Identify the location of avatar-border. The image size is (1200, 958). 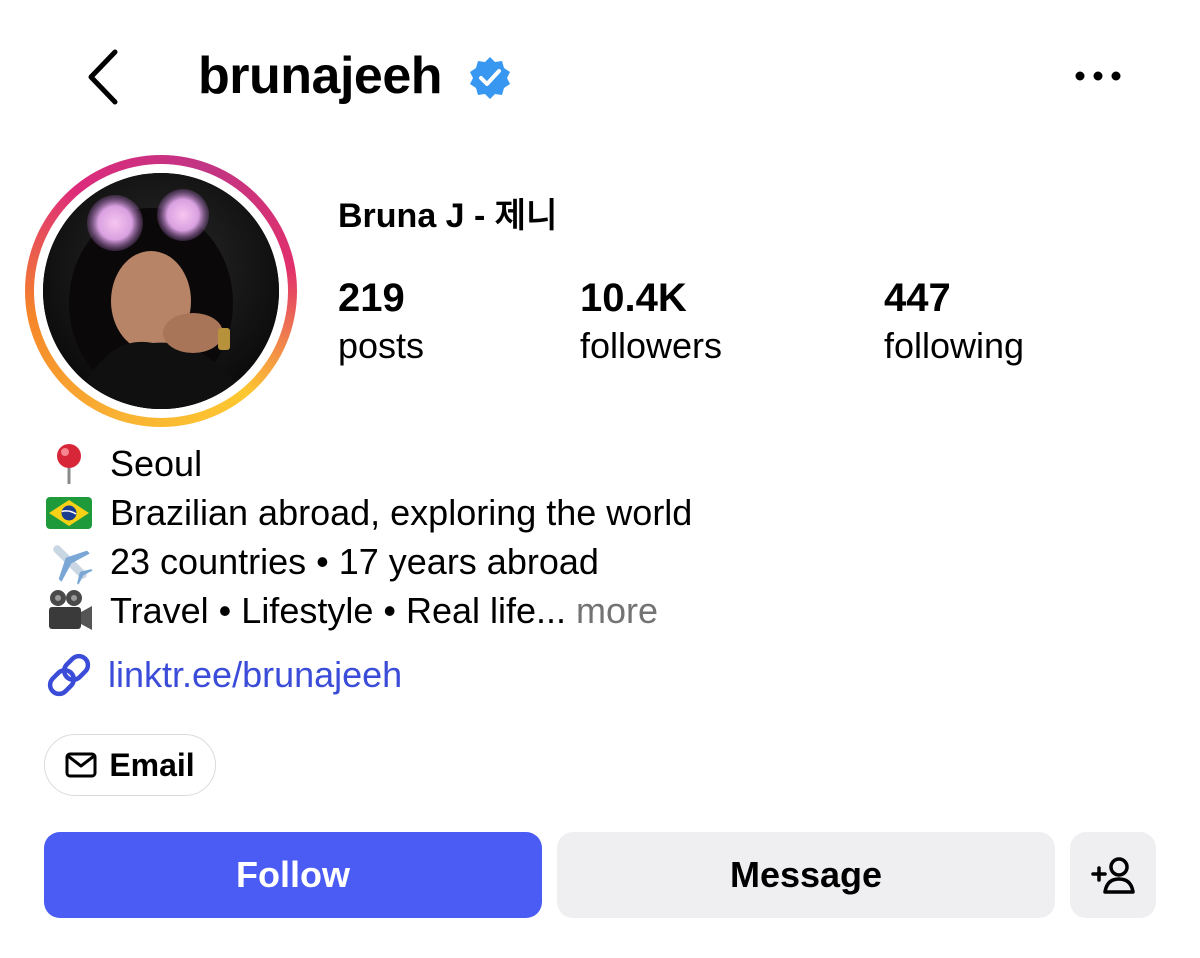
(161, 291).